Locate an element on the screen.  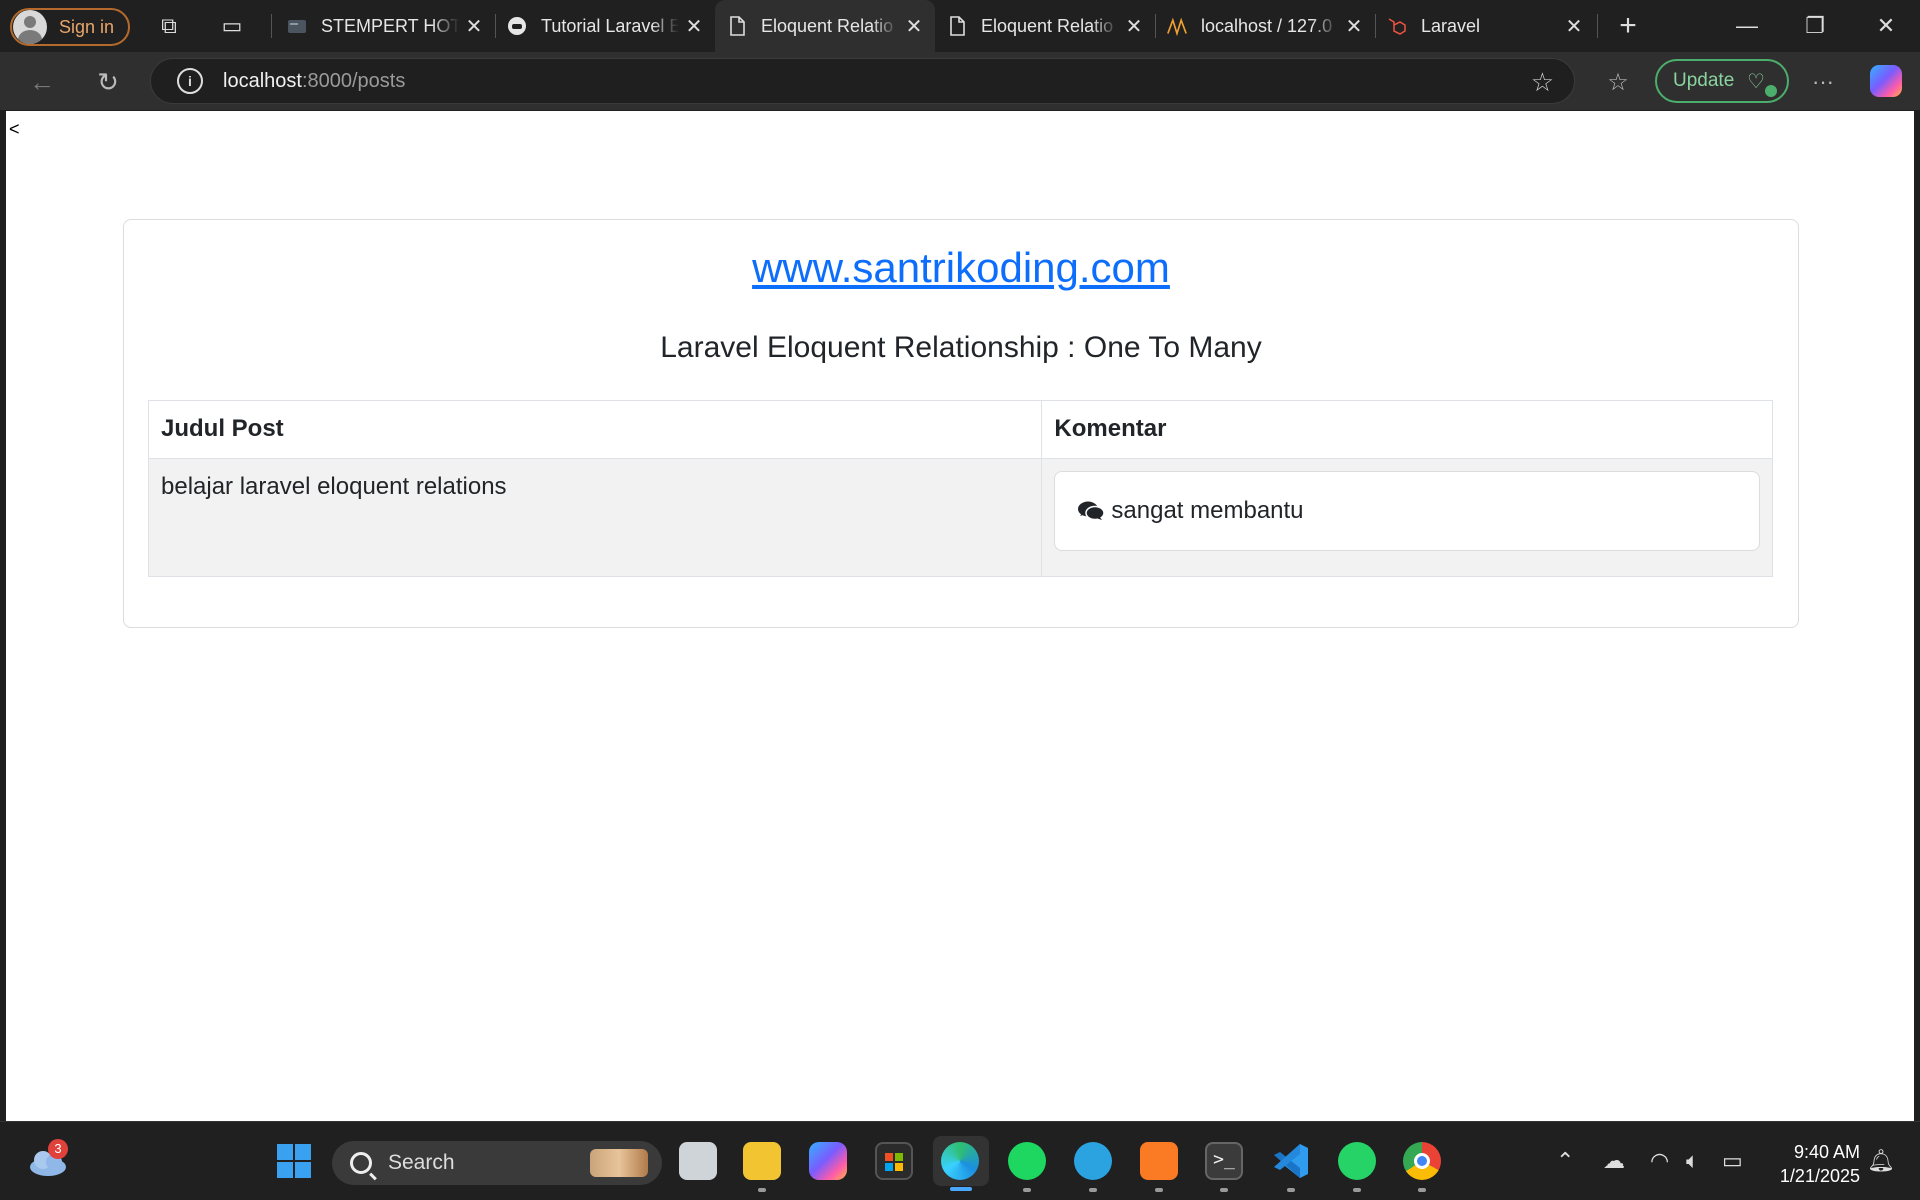
volume-icon: 🔈︎ is located at coordinates (1692, 1161).